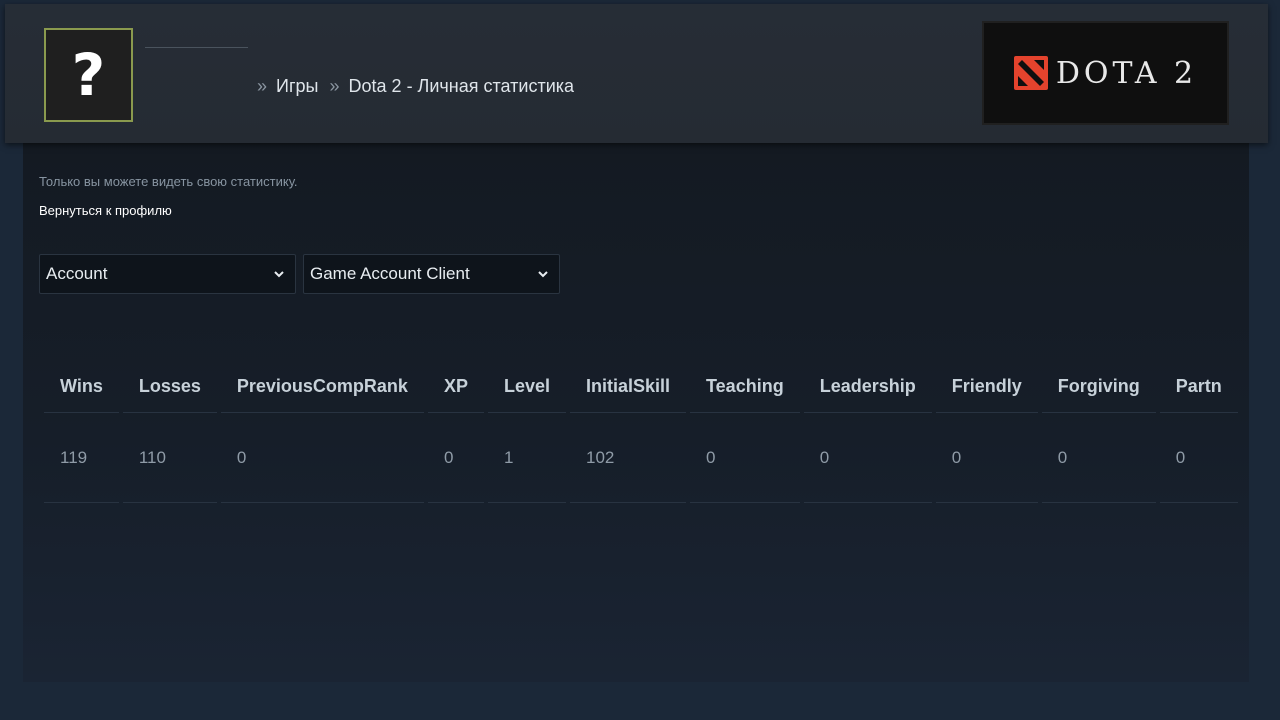 The height and width of the screenshot is (720, 1280). Describe the element at coordinates (1098, 386) in the screenshot. I see `column-header: Forgiving` at that location.